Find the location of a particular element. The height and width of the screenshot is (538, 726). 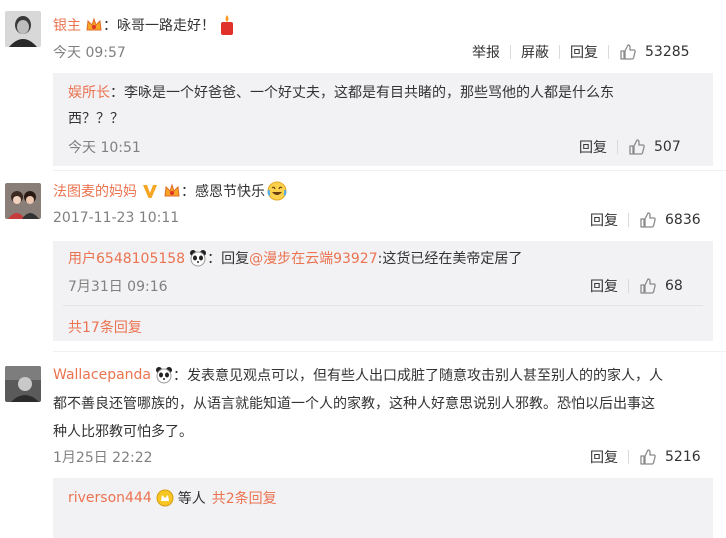

reply-inner-divider is located at coordinates (383, 305).